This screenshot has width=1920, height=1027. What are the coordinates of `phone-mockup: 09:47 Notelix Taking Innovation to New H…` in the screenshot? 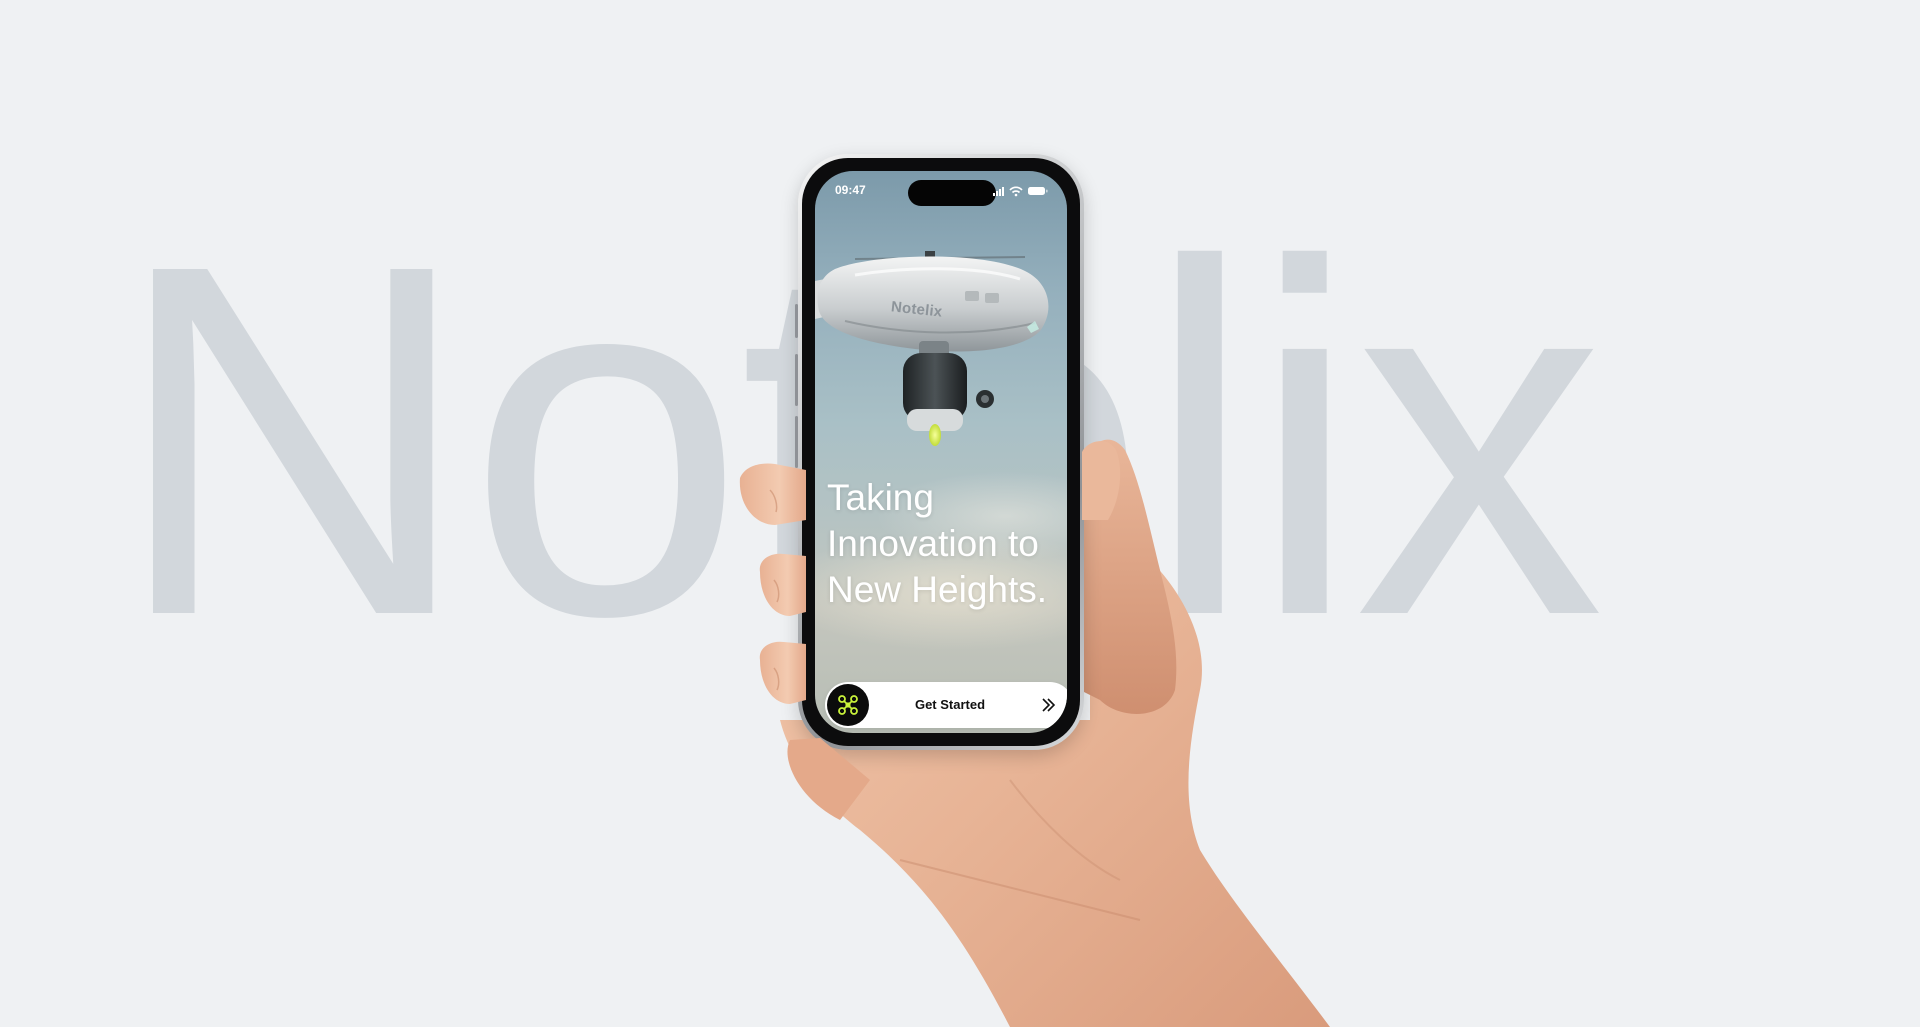 It's located at (939, 452).